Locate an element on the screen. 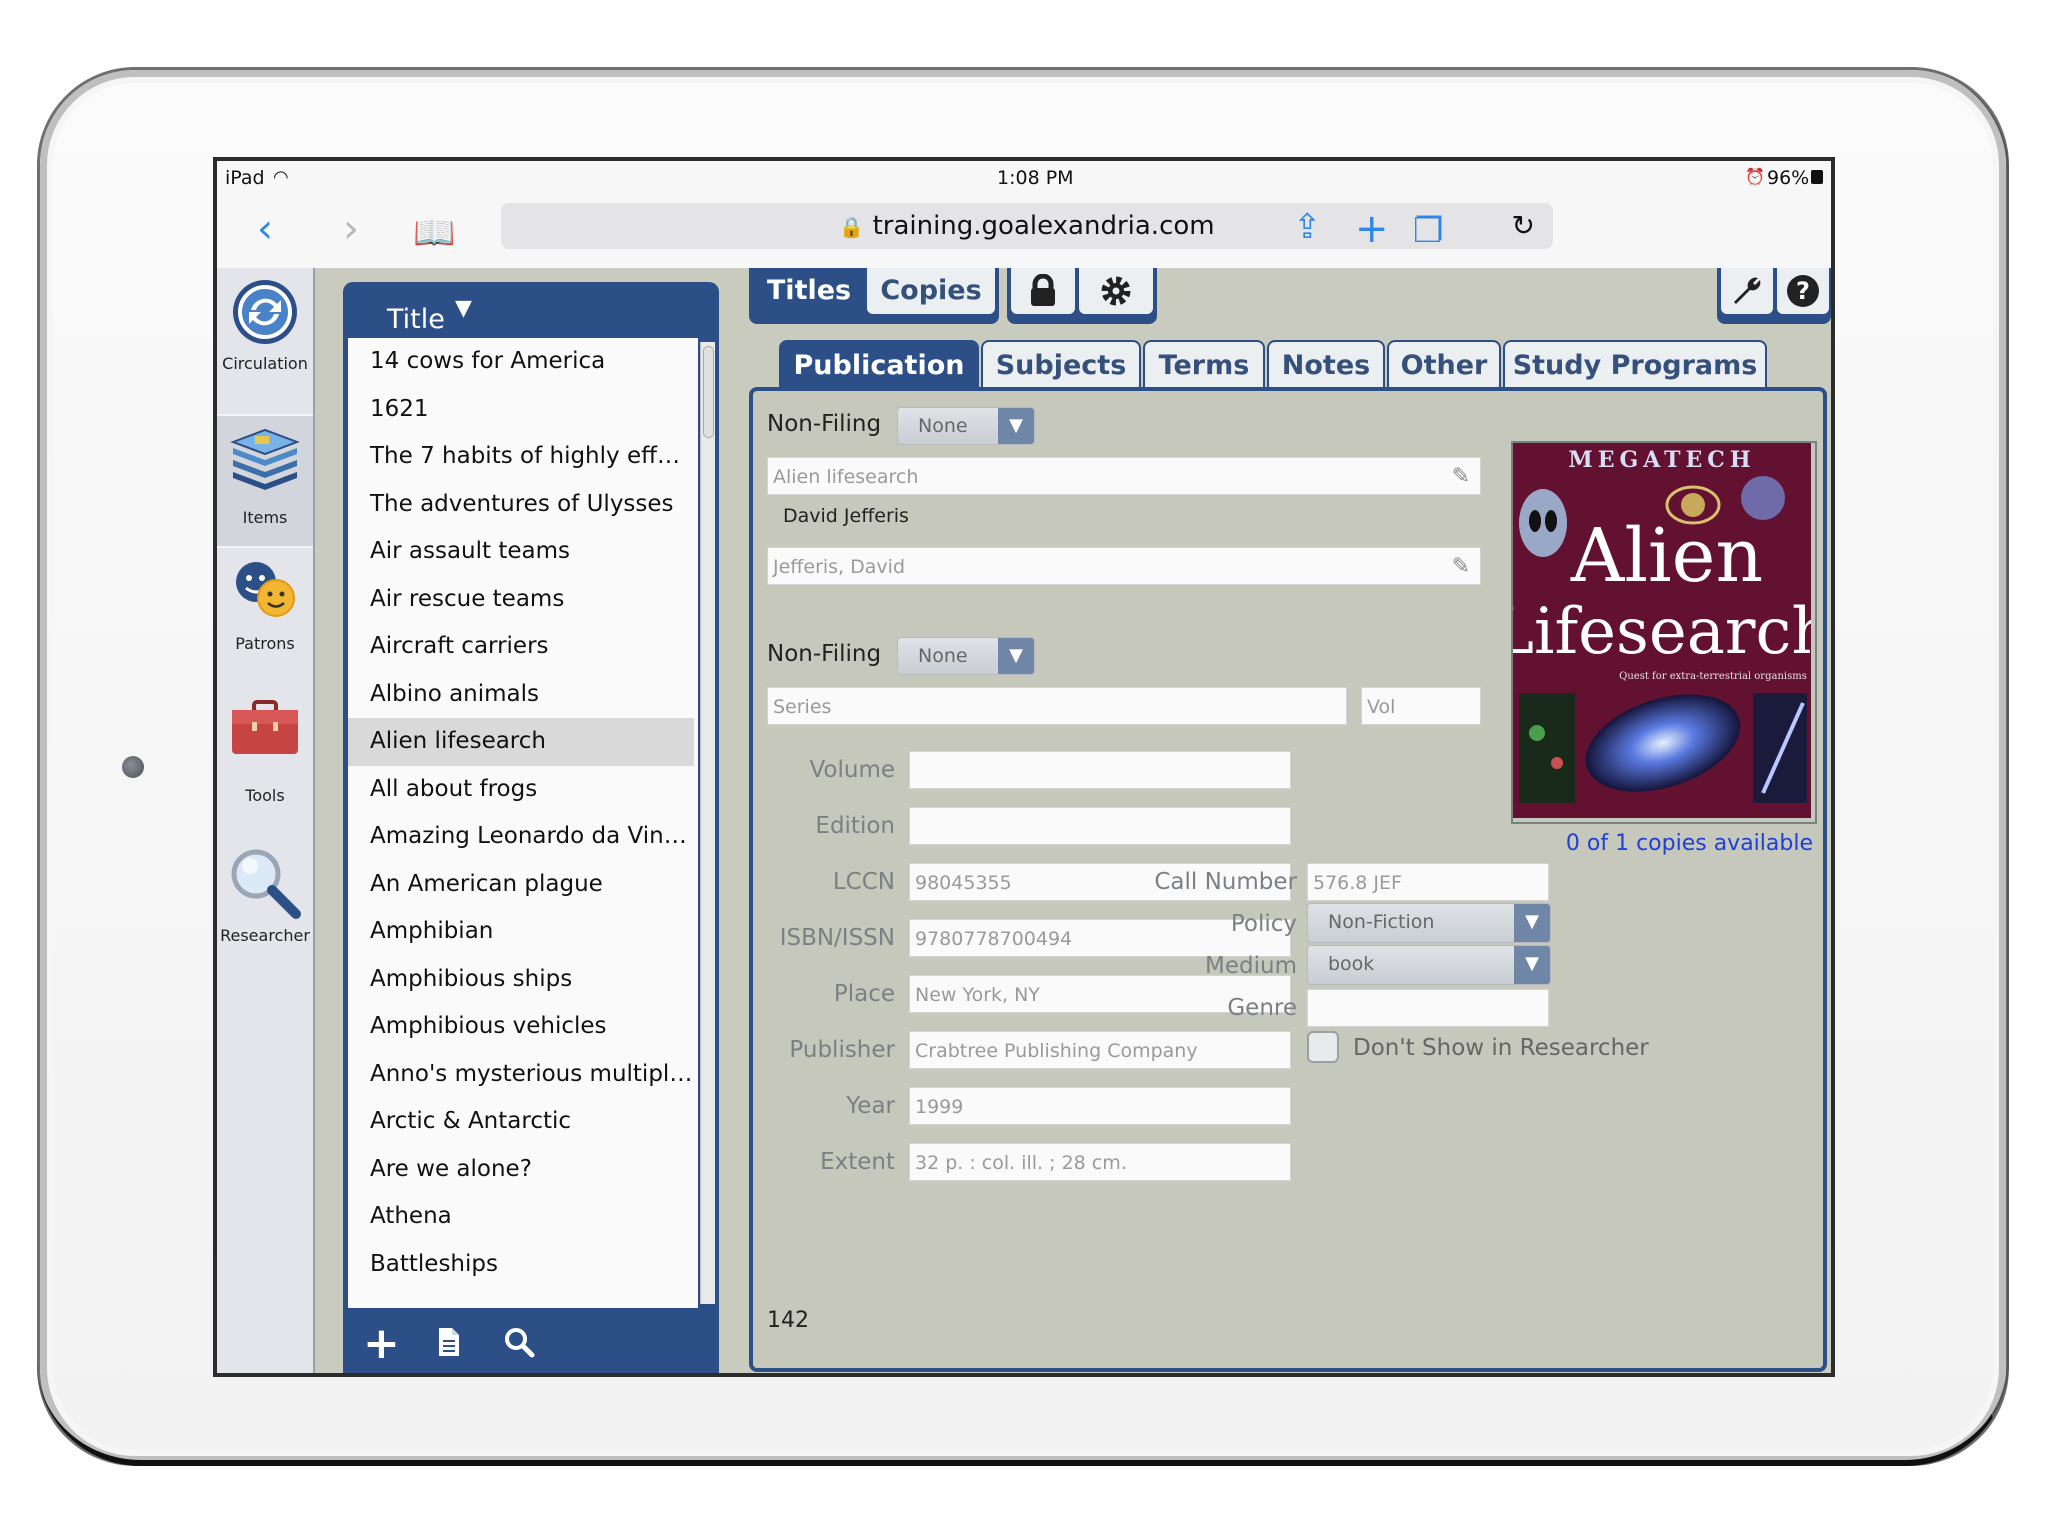  wifi-icon: ◠ is located at coordinates (281, 177).